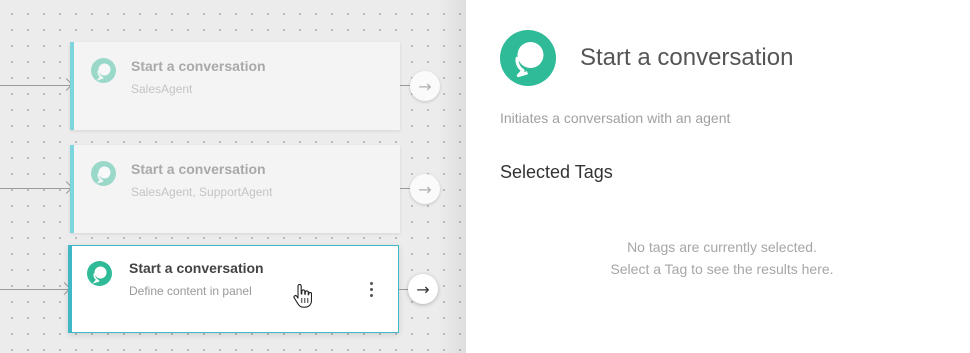  Describe the element at coordinates (722, 269) in the screenshot. I see `empty-state-line: Select a Tag to see the results here.` at that location.